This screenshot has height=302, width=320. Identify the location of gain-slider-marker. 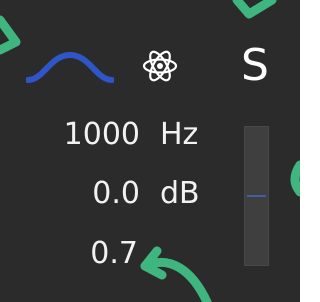
(256, 196).